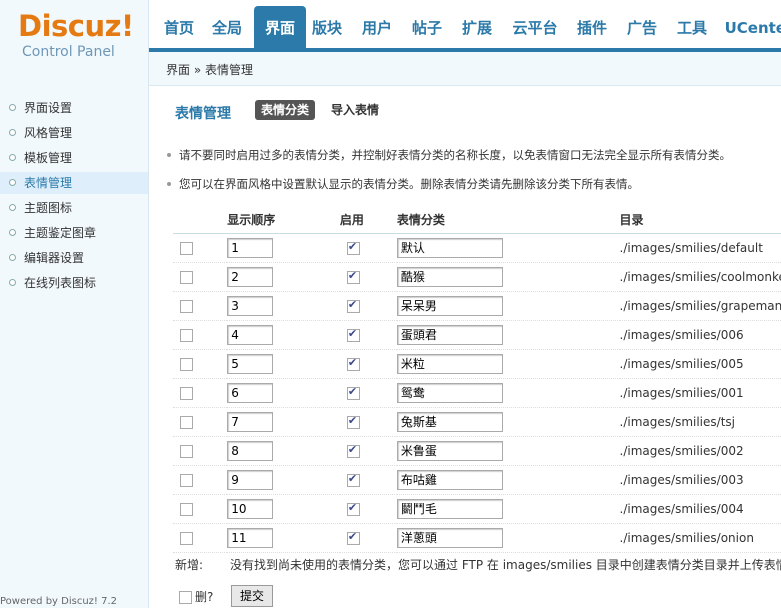  Describe the element at coordinates (252, 596) in the screenshot. I see `submit-button: 提交` at that location.